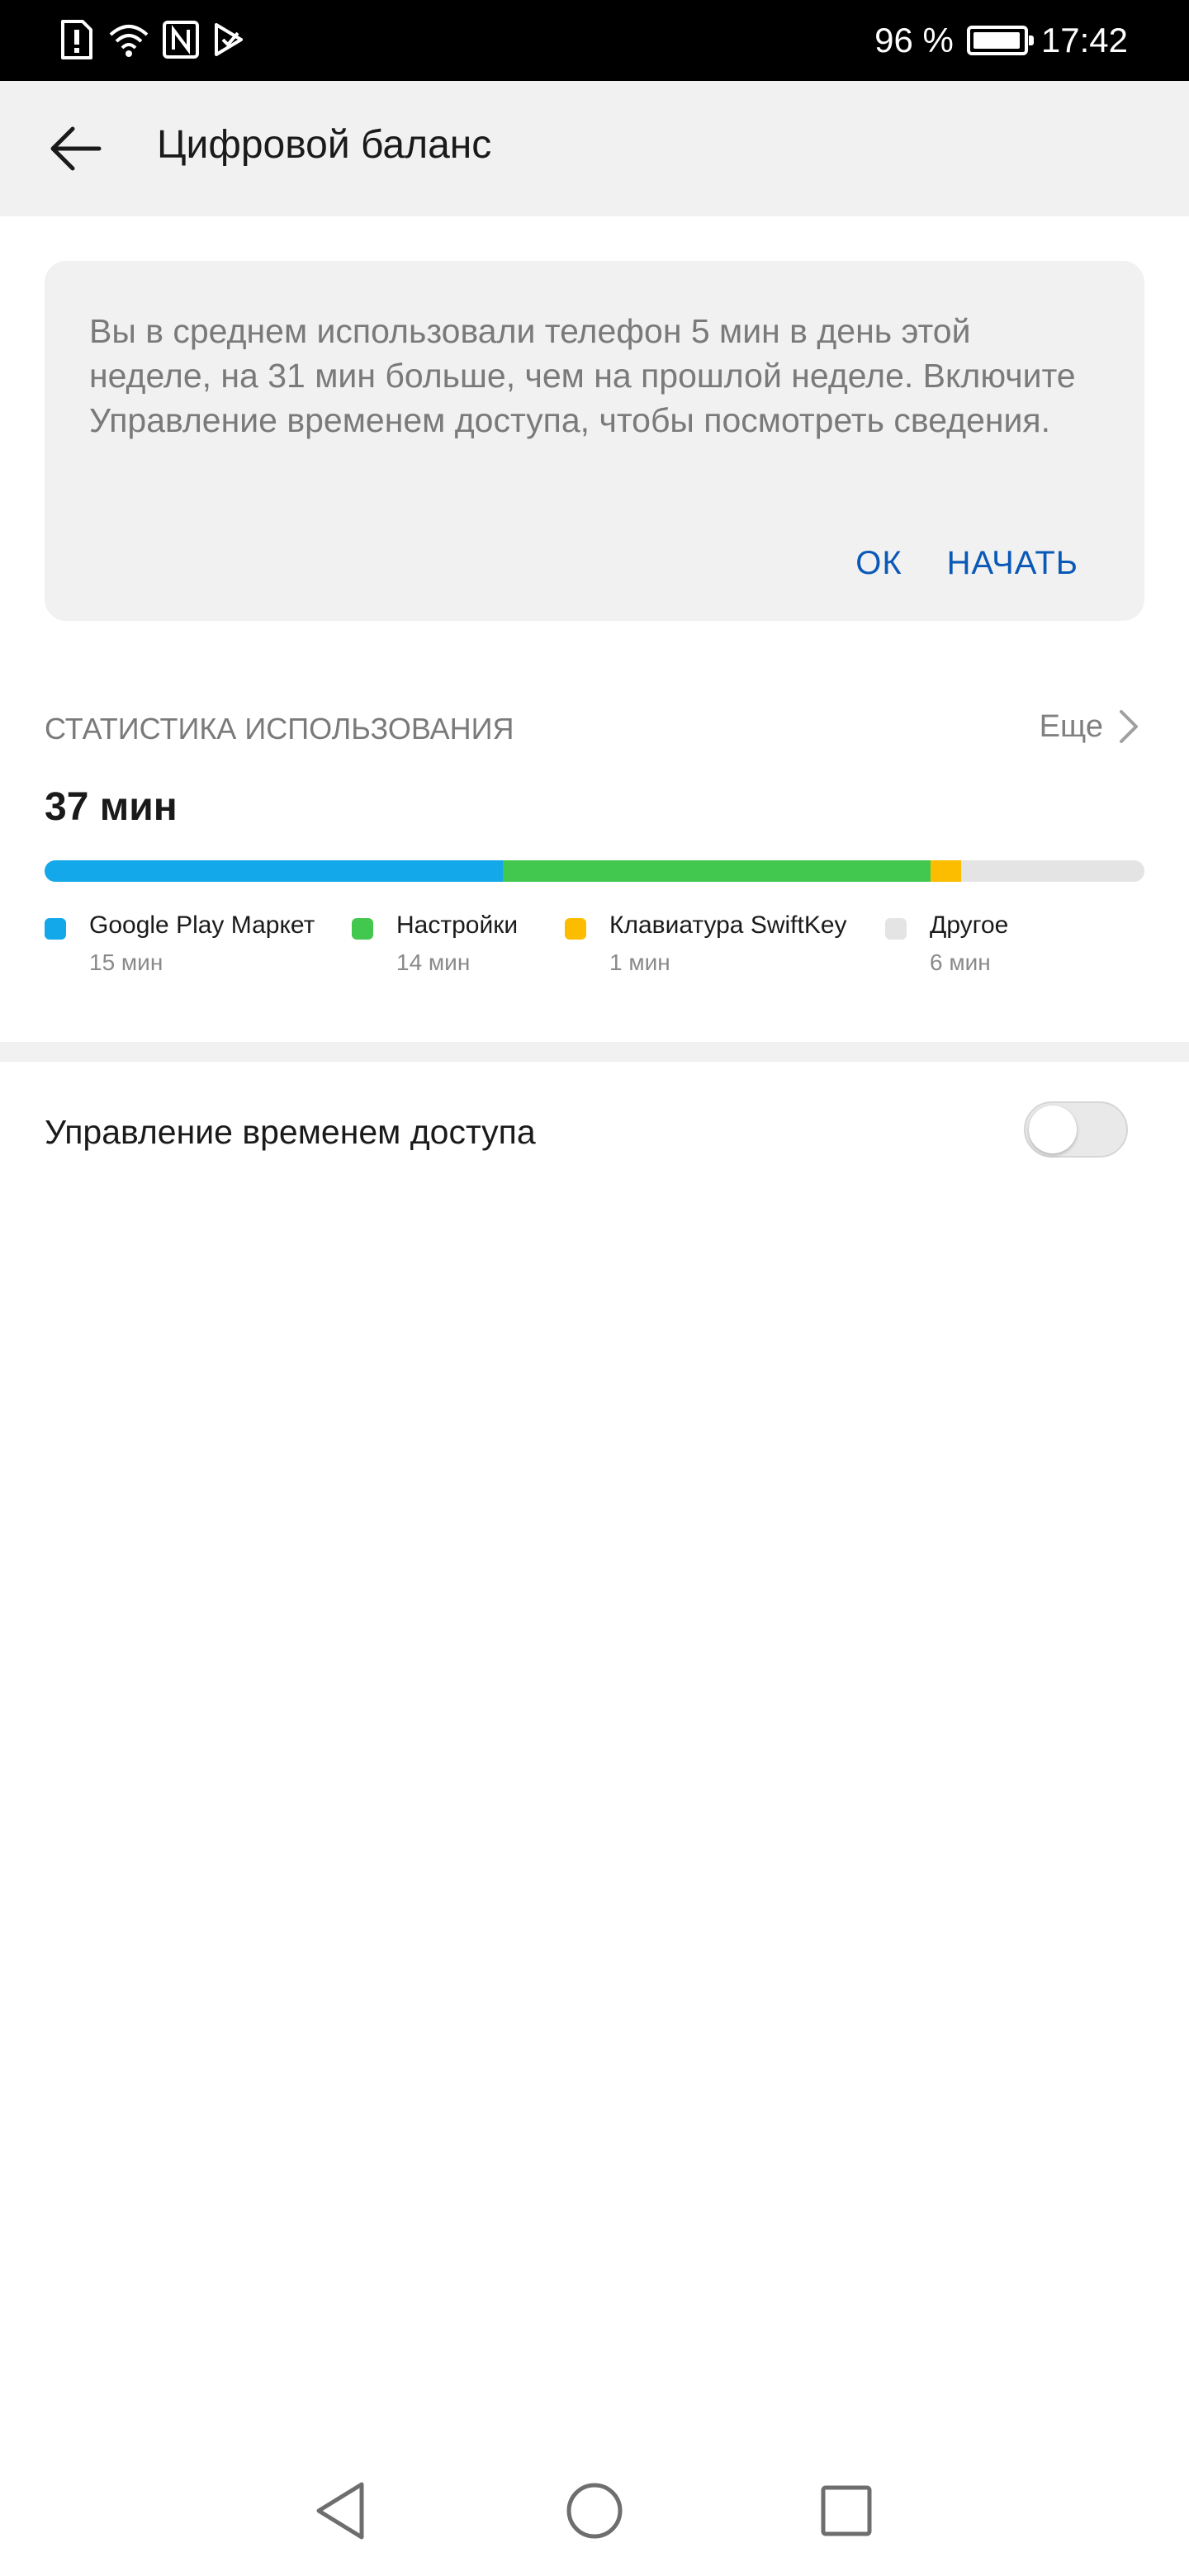 This screenshot has height=2576, width=1189. Describe the element at coordinates (76, 39) in the screenshot. I see `sim-alert-icon` at that location.